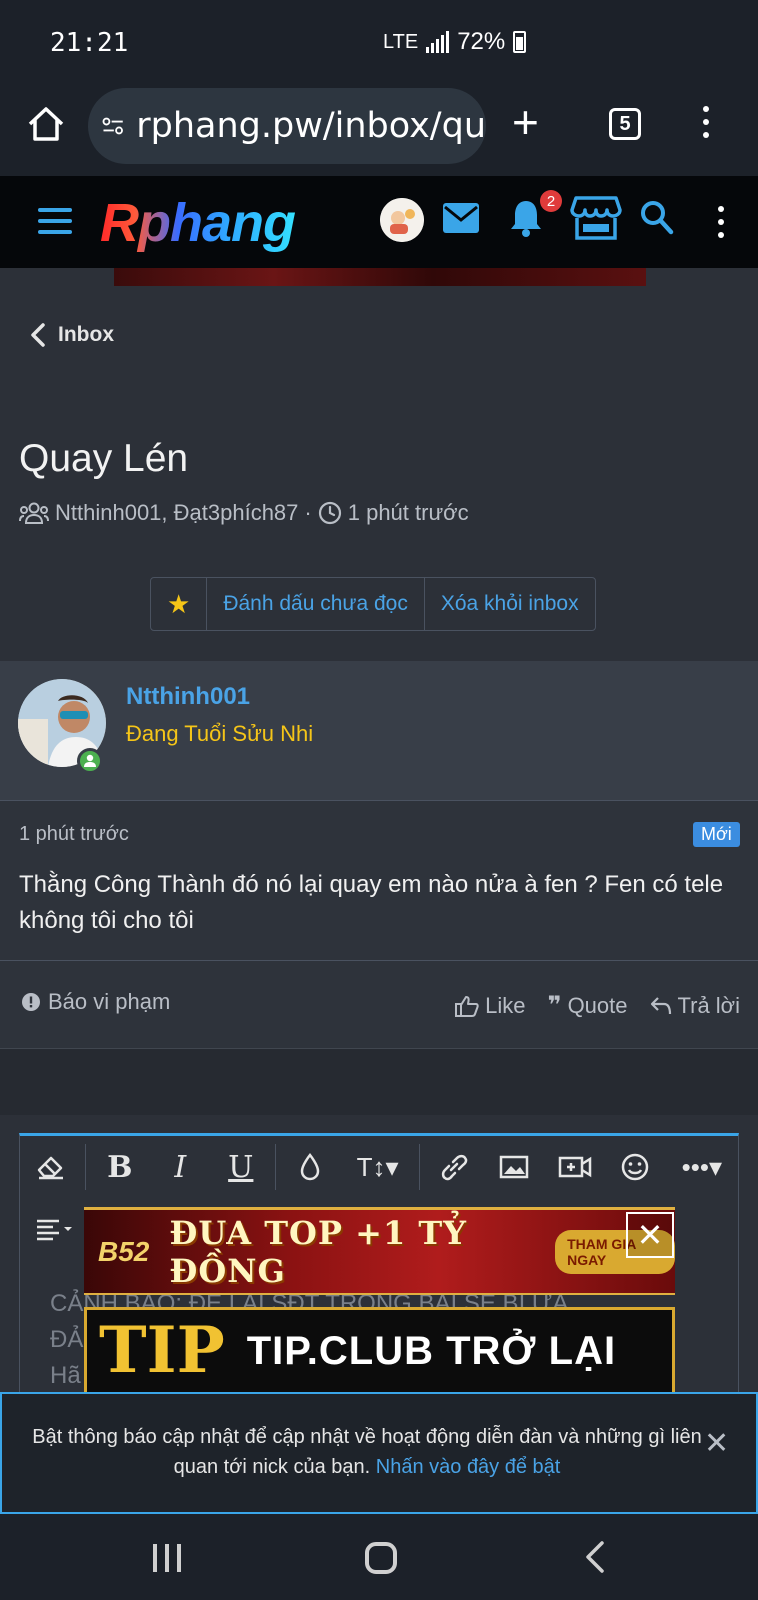 The image size is (758, 1600). What do you see at coordinates (650, 1235) in the screenshot?
I see `ad-close-icon: ✕` at bounding box center [650, 1235].